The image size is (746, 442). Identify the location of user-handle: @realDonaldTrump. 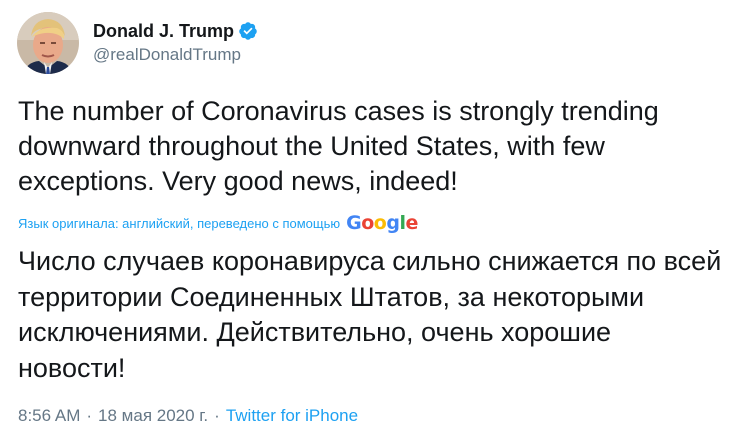
(175, 55).